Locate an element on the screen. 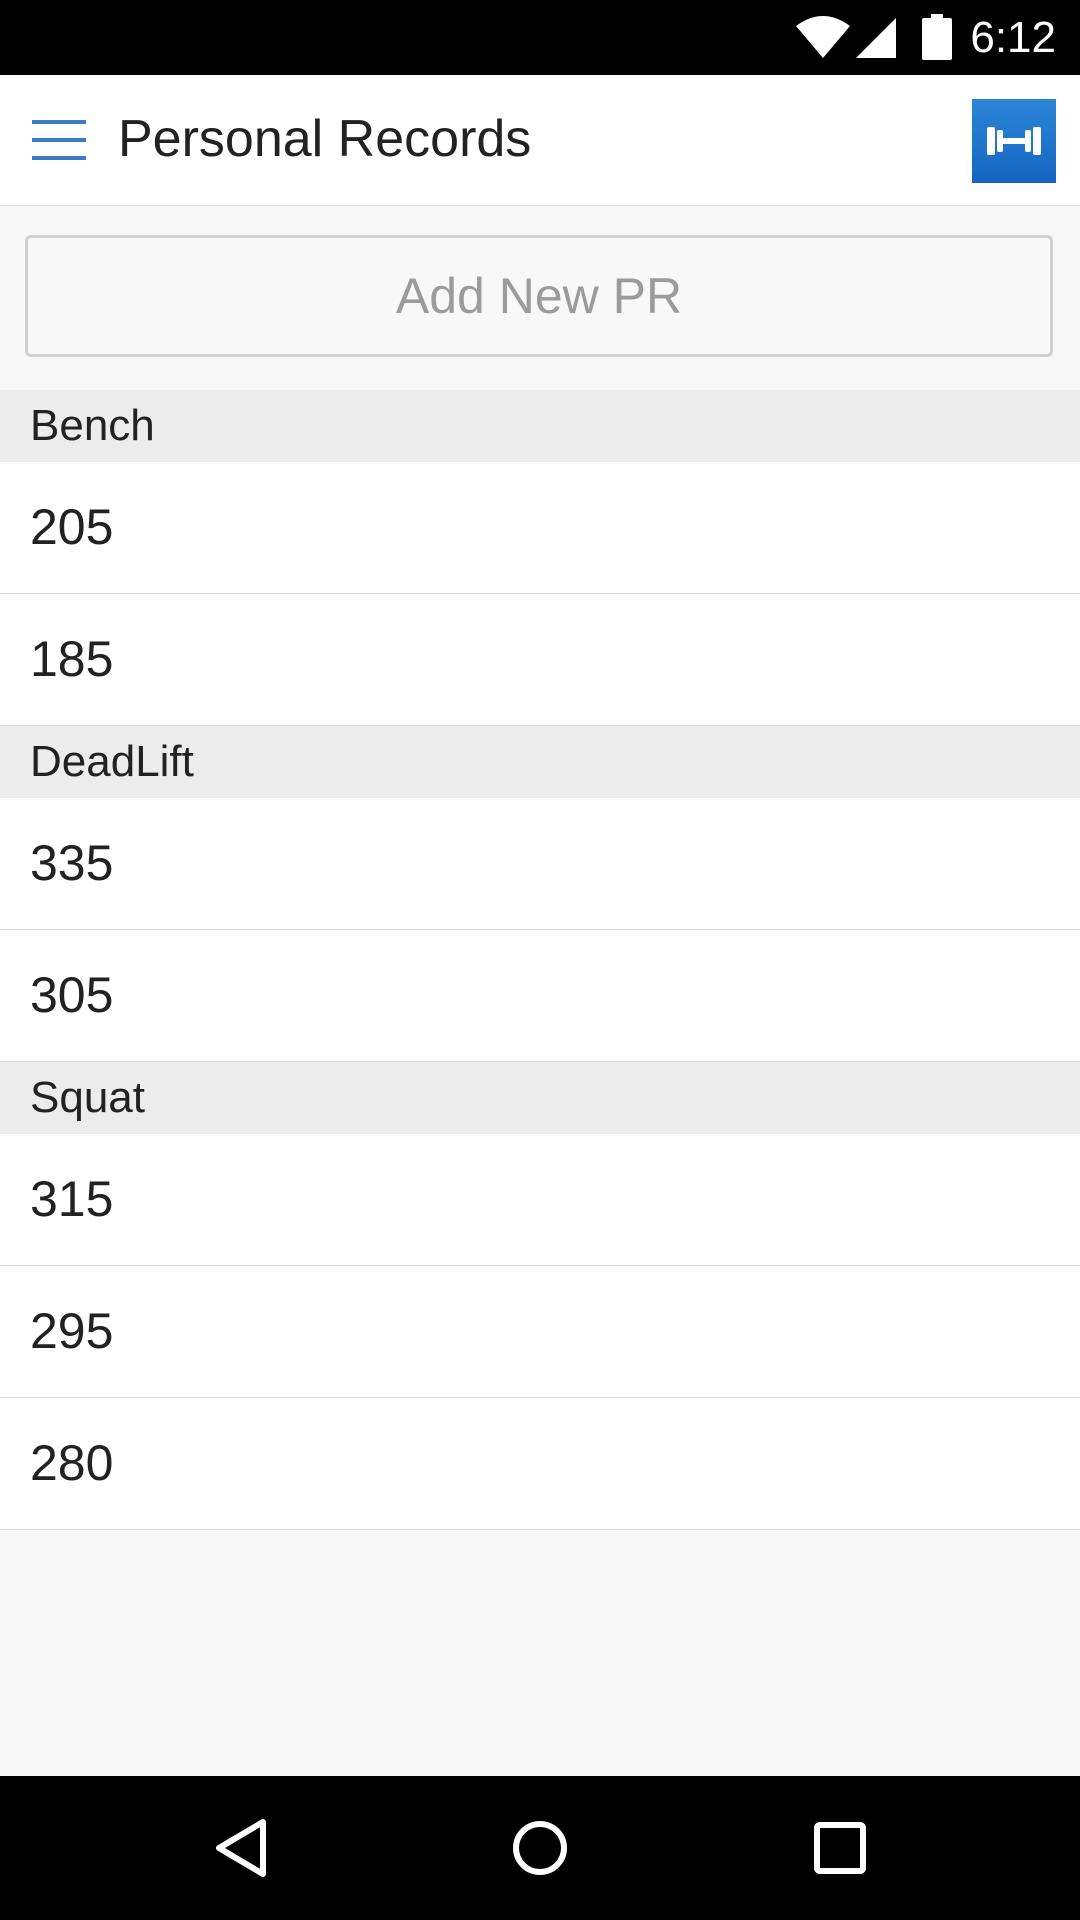 This screenshot has height=1920, width=1080. app-logo is located at coordinates (1014, 141).